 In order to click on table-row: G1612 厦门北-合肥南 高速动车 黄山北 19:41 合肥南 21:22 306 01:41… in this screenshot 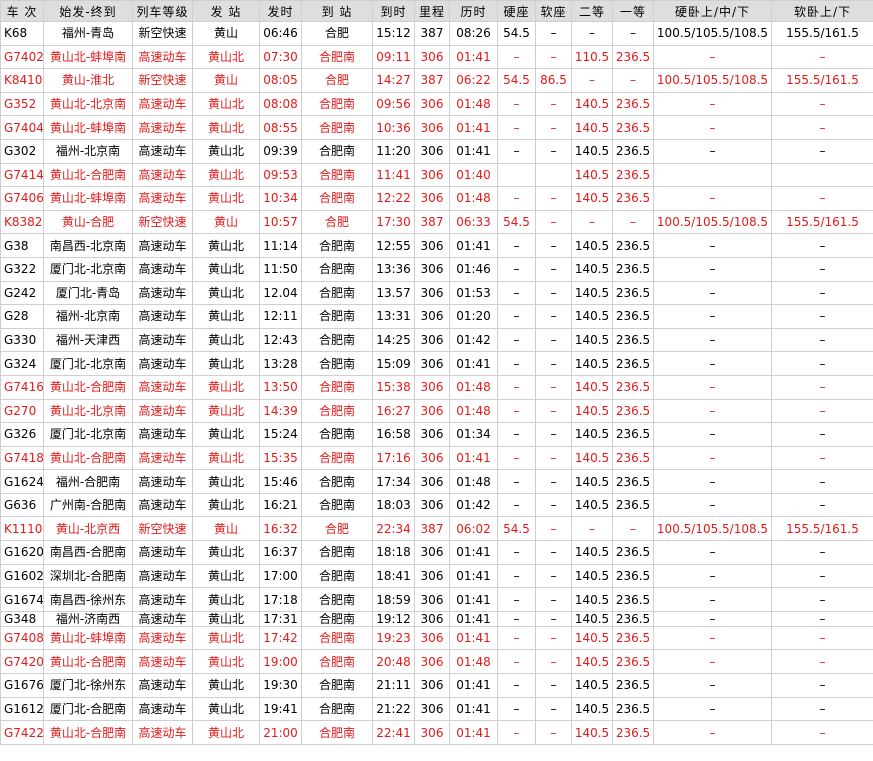, I will do `click(436, 709)`.